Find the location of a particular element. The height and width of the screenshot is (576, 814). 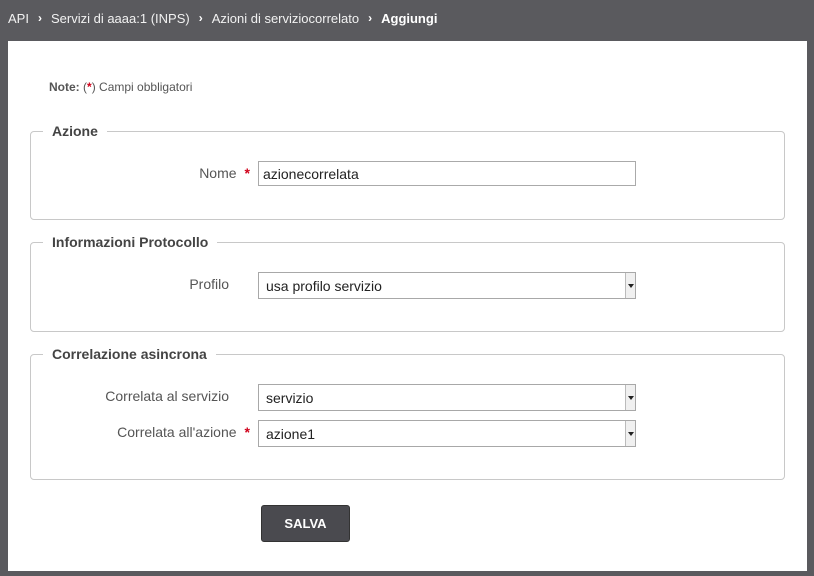

correlata-azione-label-text: Correlata all'azione is located at coordinates (177, 432).